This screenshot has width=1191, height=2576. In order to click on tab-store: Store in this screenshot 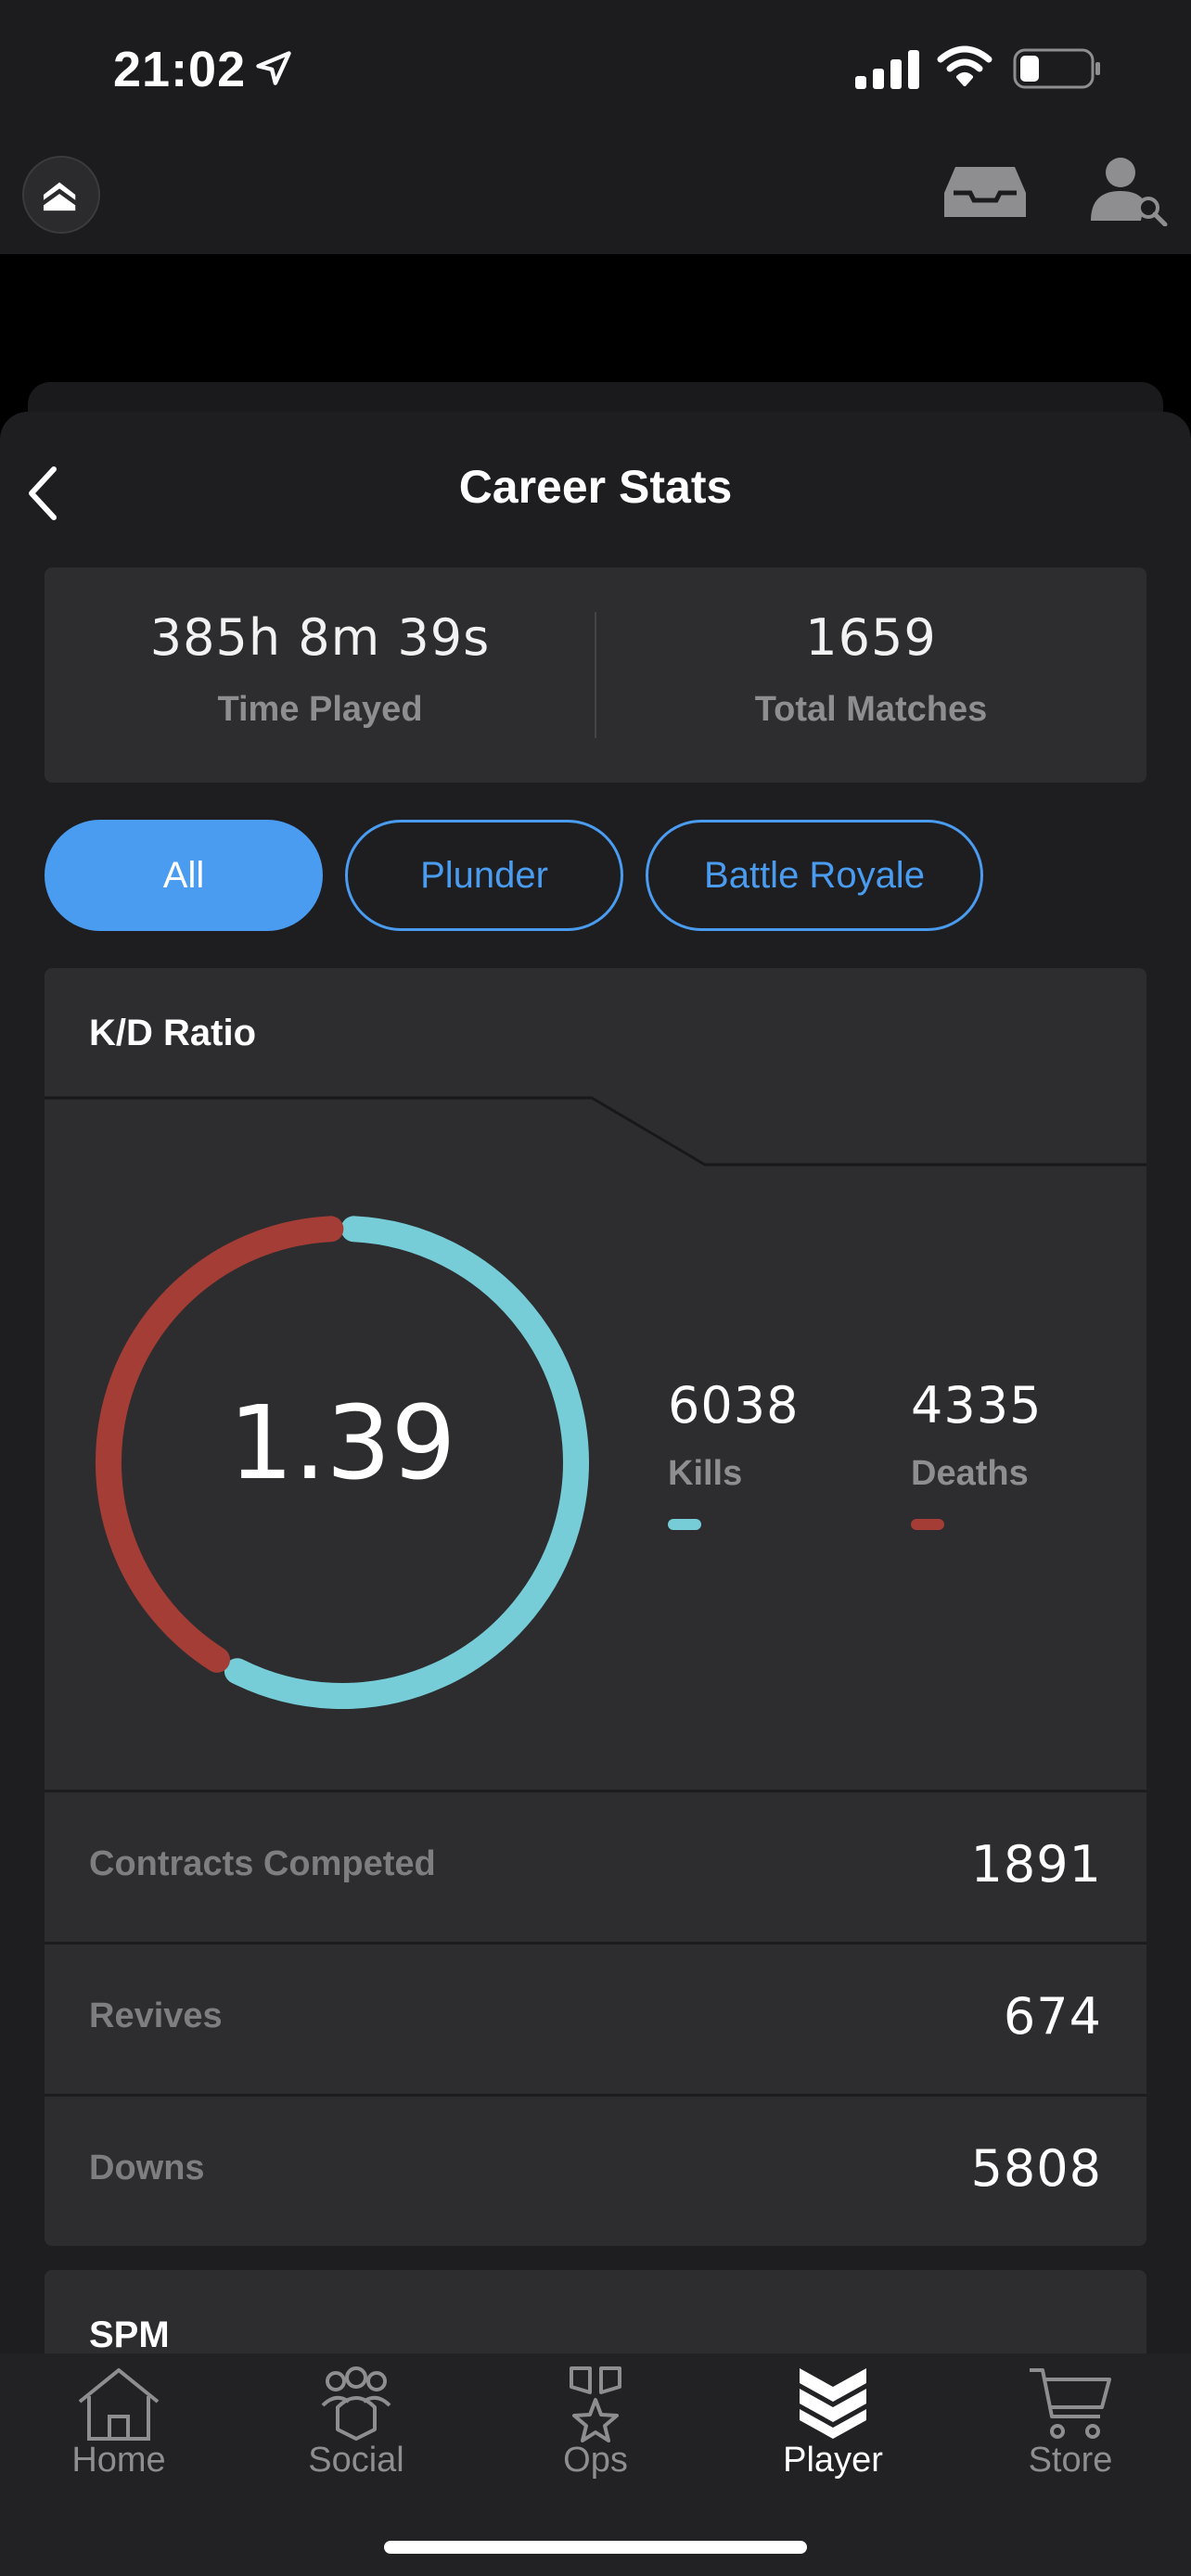, I will do `click(1070, 2427)`.